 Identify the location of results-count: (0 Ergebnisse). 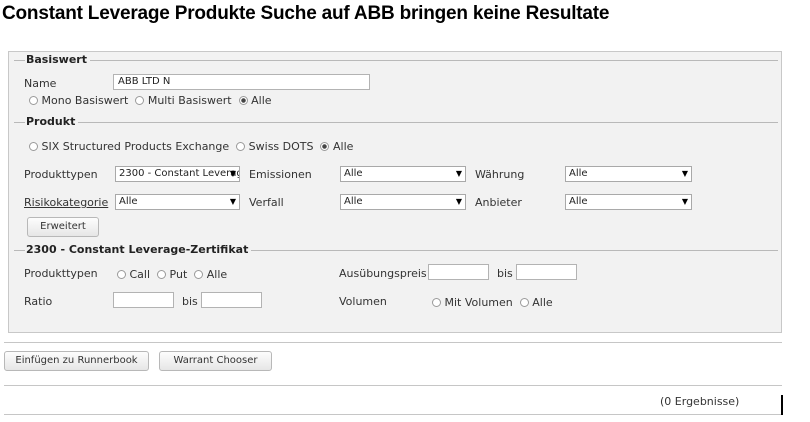
(700, 401).